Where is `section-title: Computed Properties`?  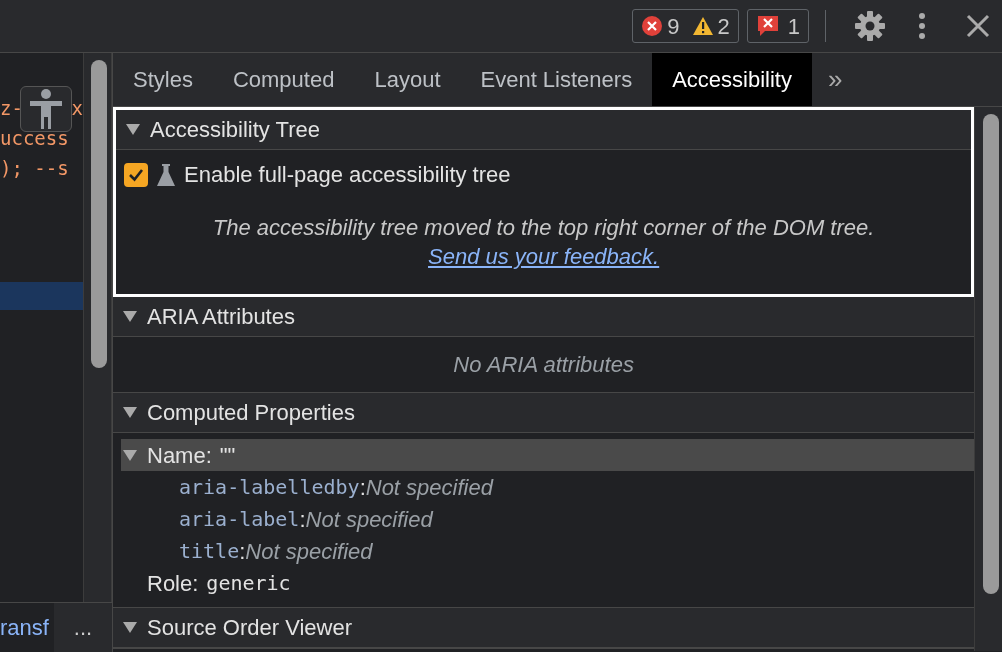 section-title: Computed Properties is located at coordinates (251, 413).